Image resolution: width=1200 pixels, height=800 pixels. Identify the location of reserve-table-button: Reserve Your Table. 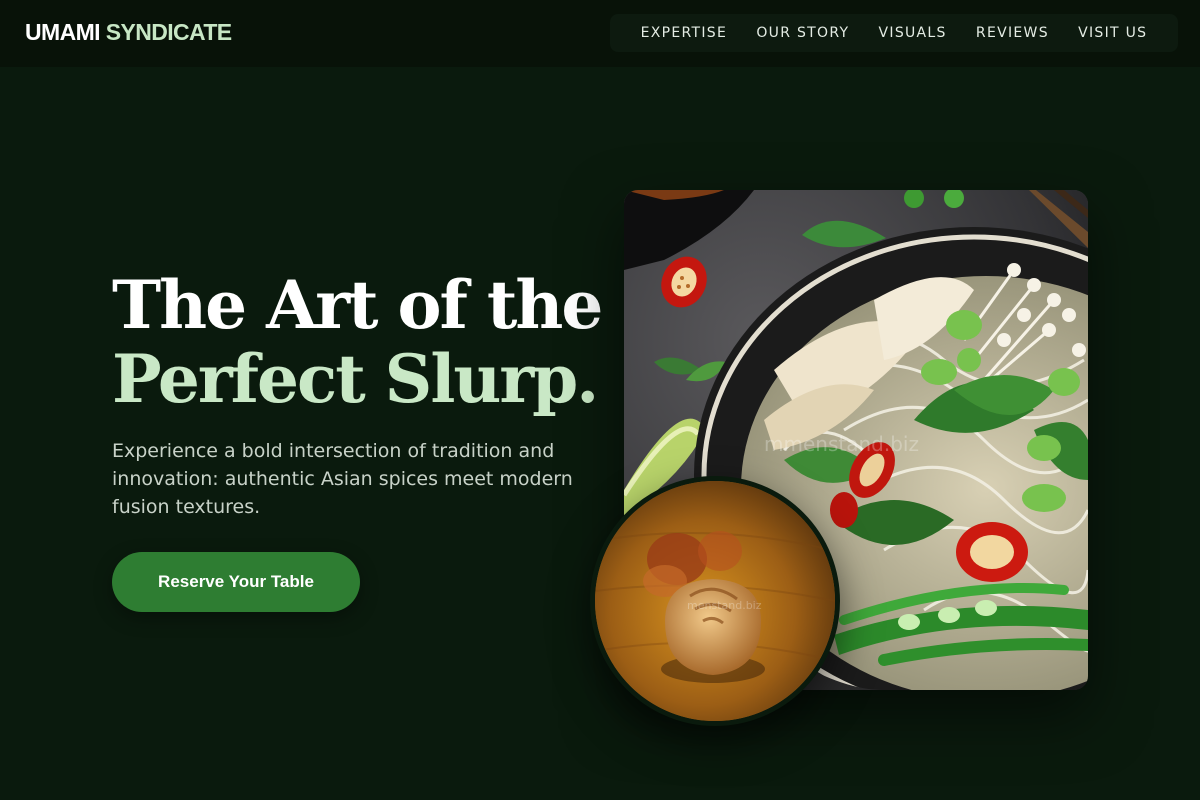
(236, 582).